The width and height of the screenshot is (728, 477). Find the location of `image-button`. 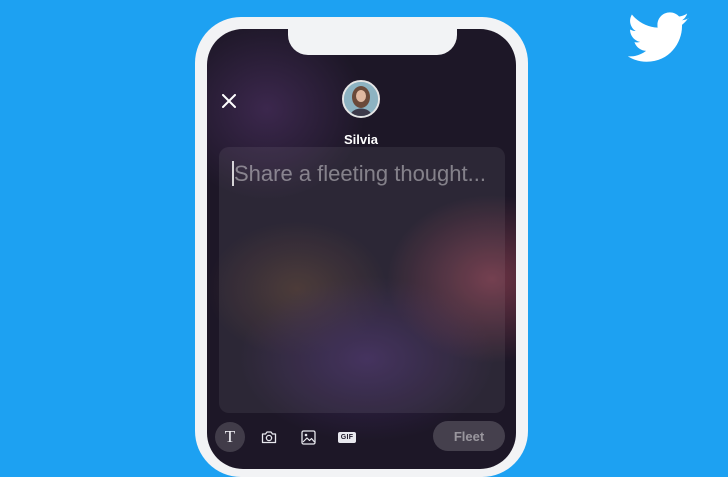

image-button is located at coordinates (308, 437).